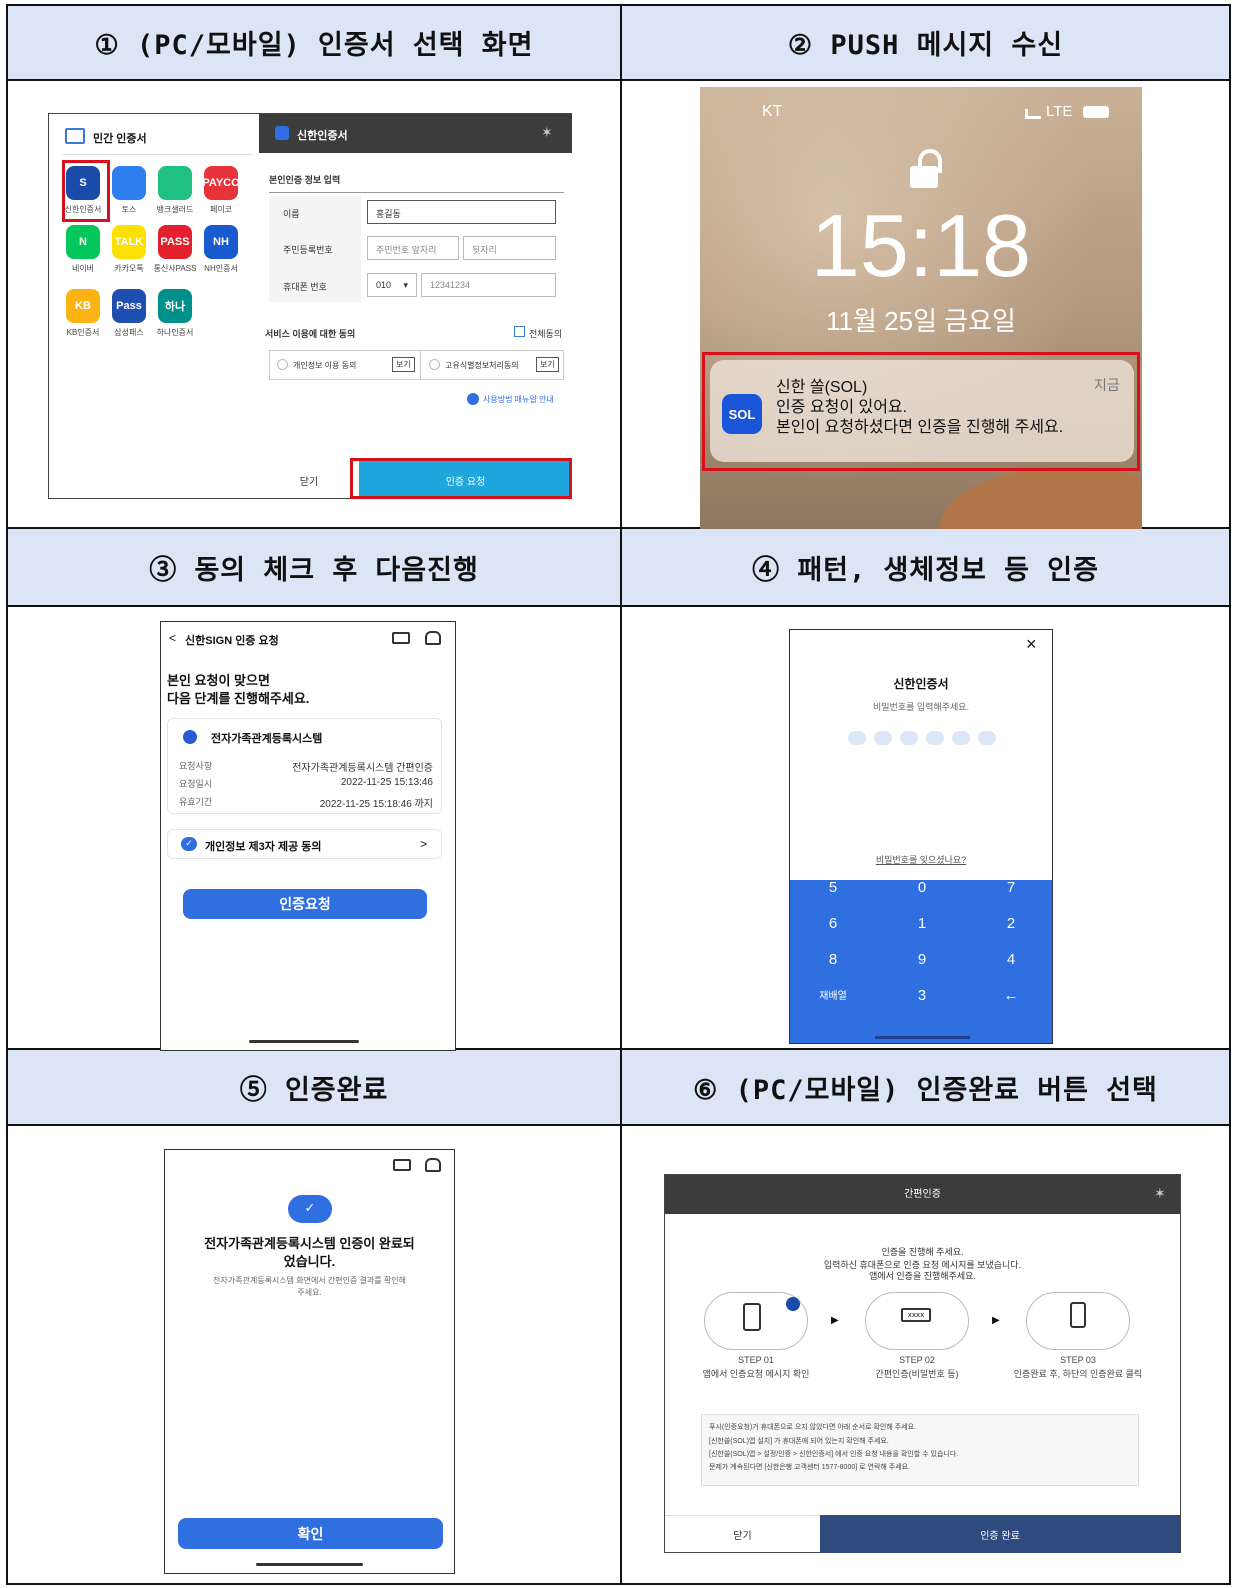 The width and height of the screenshot is (1237, 1588). Describe the element at coordinates (1031, 644) in the screenshot. I see `close-icon: ×` at that location.